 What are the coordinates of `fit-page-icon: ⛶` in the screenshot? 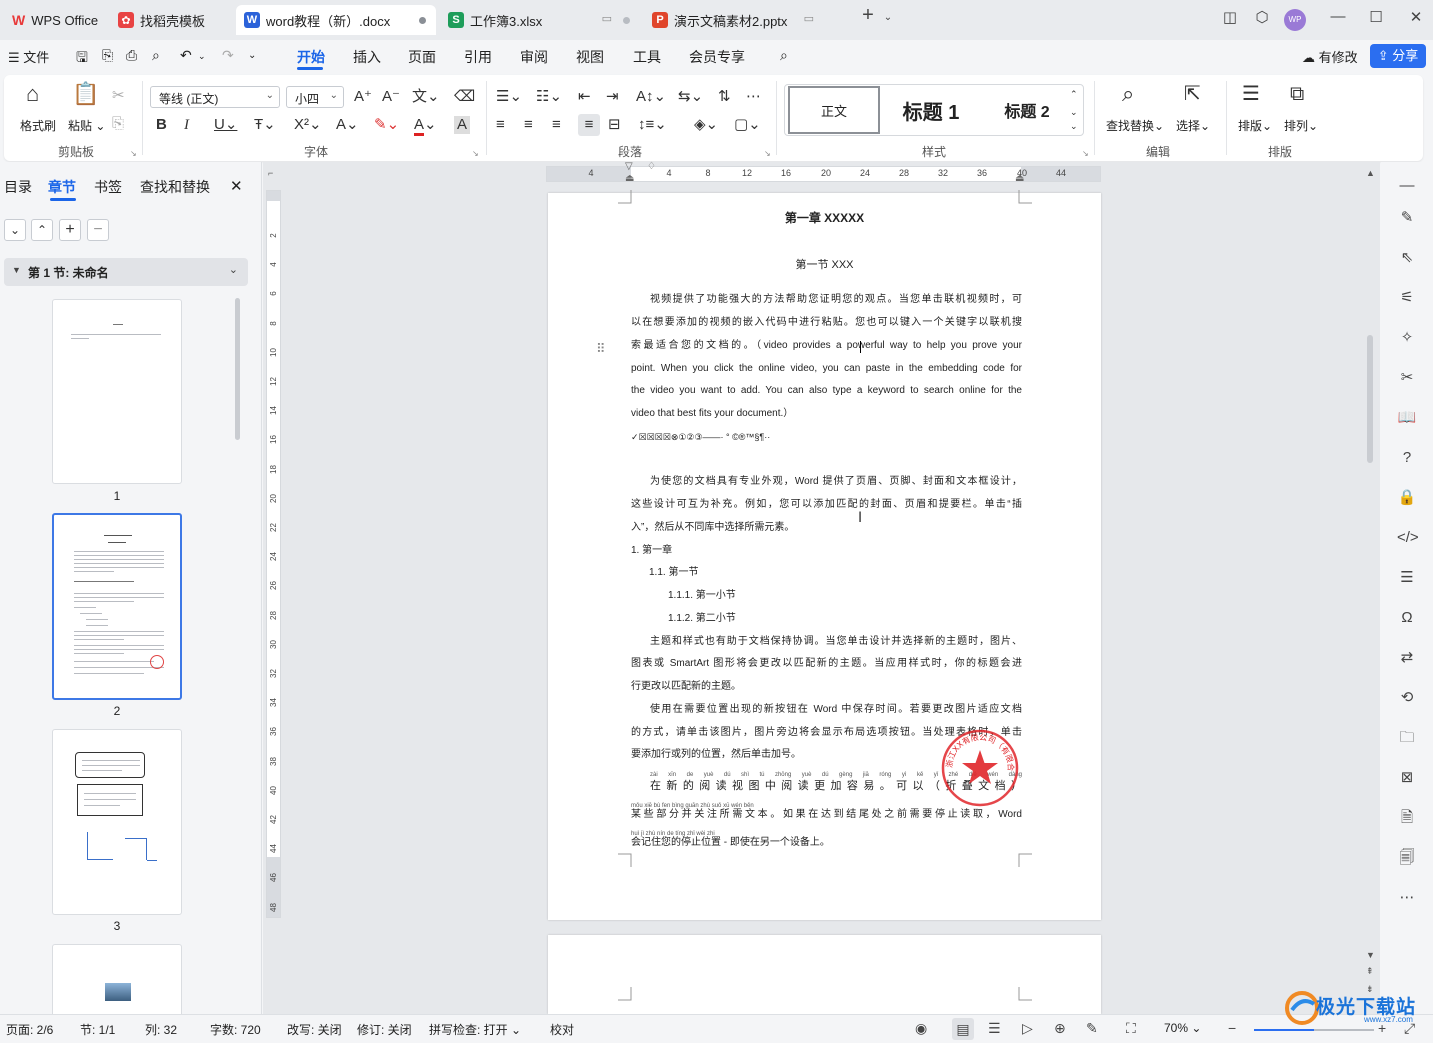 It's located at (1131, 1028).